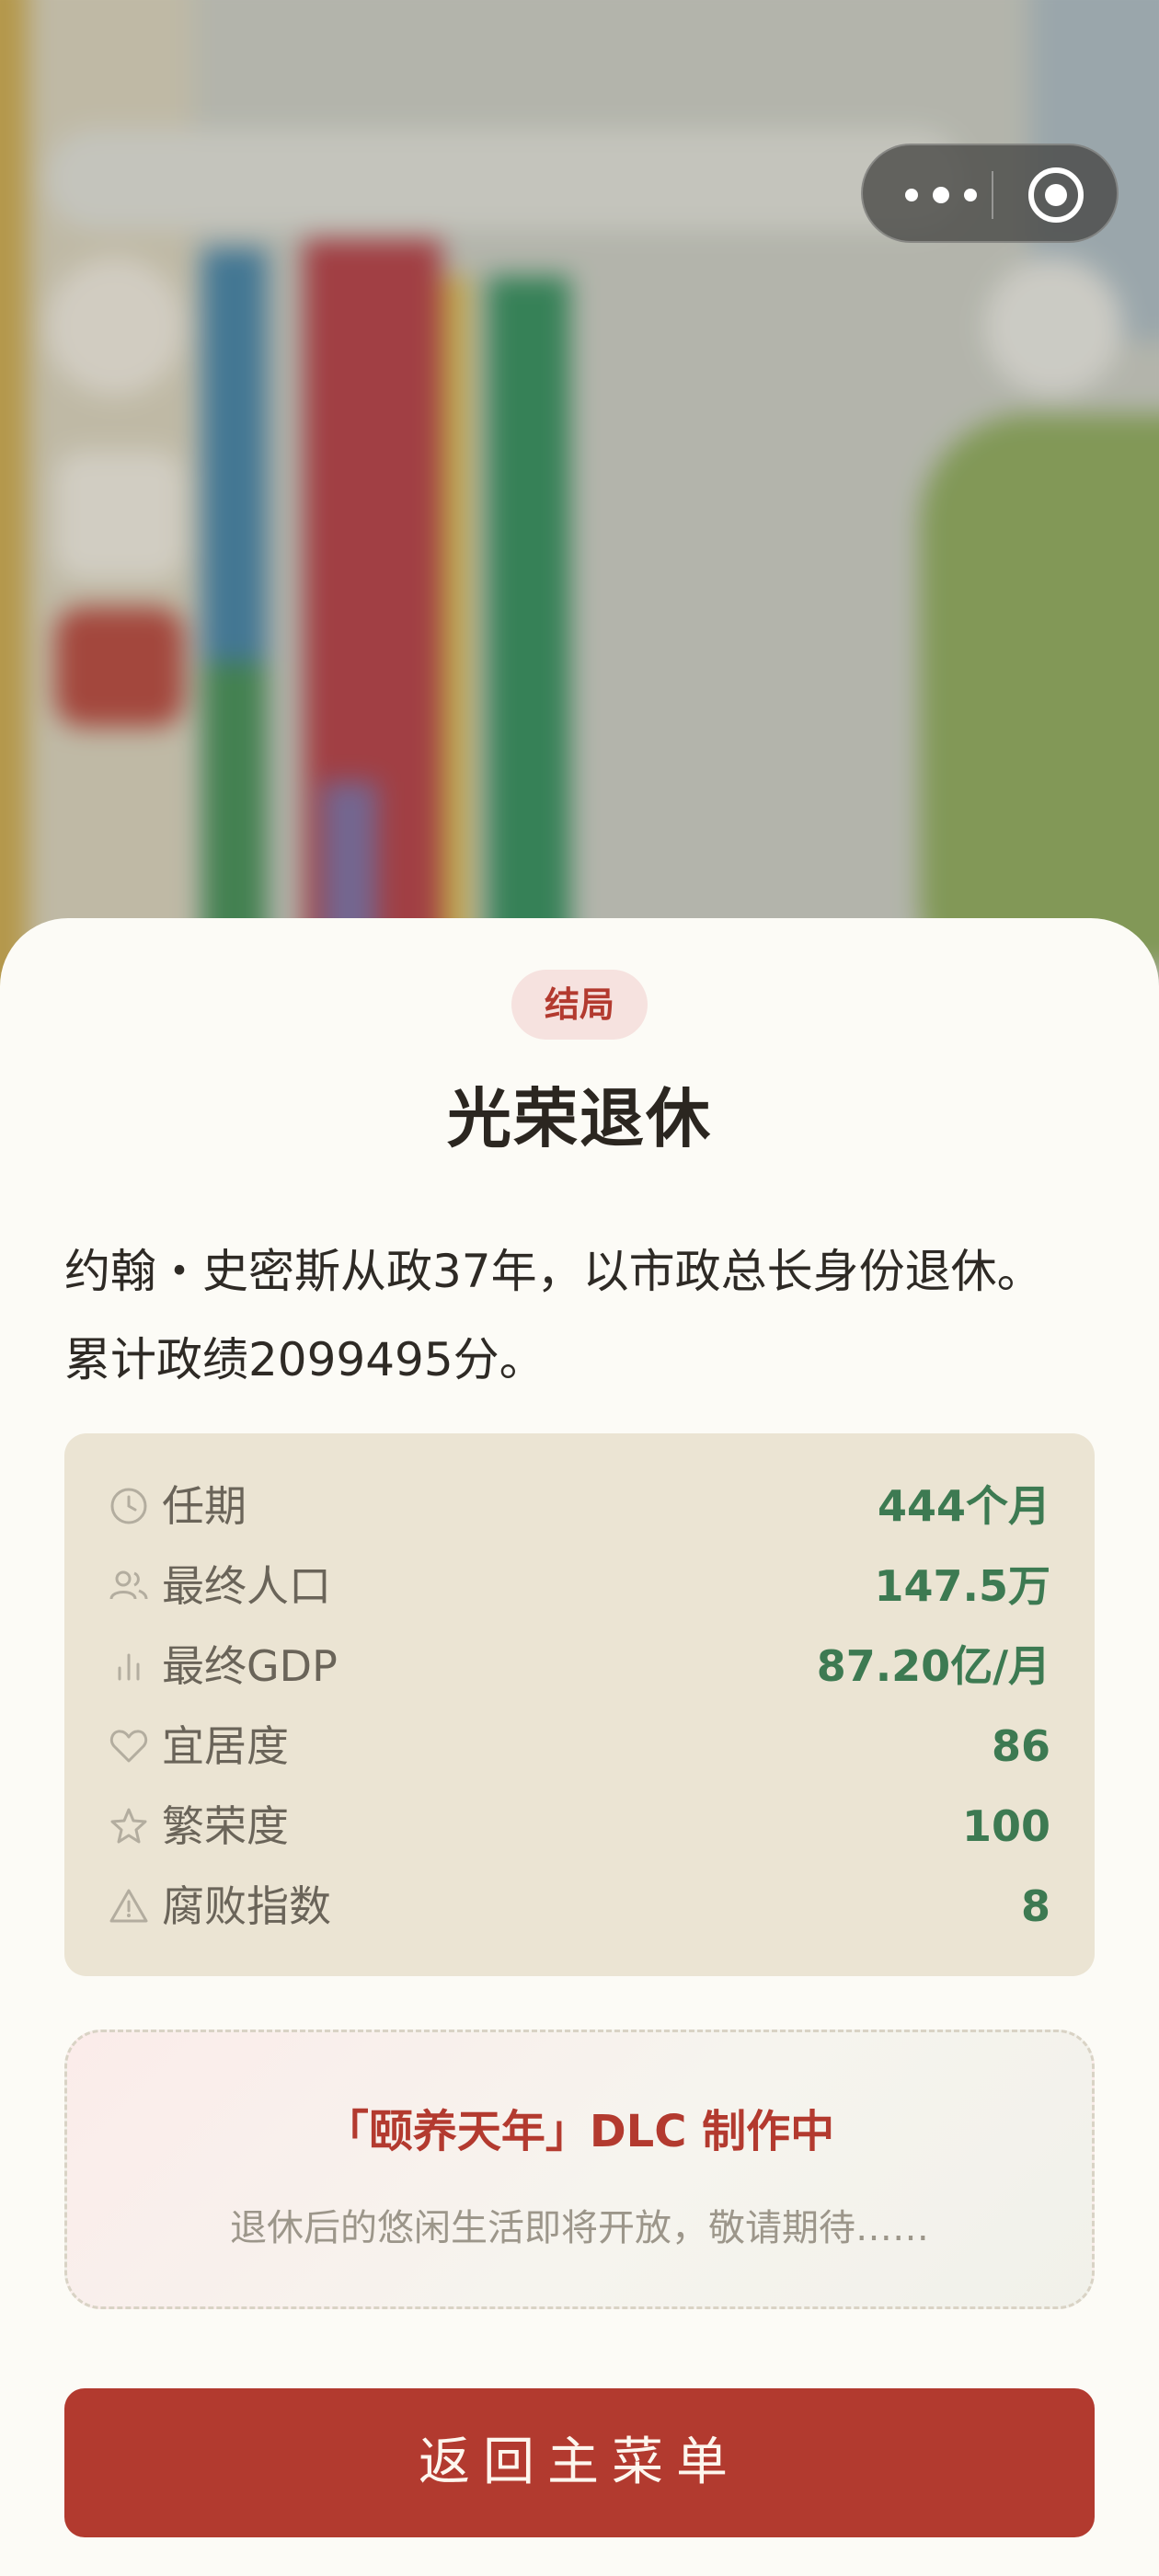 The image size is (1159, 2576). I want to click on stat-row-population: 最终人口 147.5万, so click(579, 1586).